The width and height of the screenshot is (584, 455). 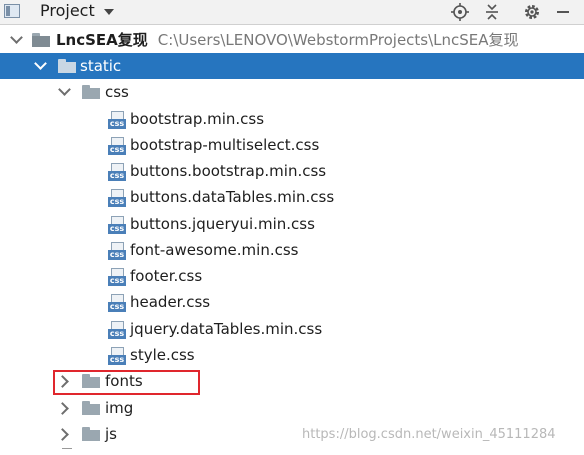 I want to click on tree-row-file: css buttons.bootstrap.min.css, so click(x=292, y=171).